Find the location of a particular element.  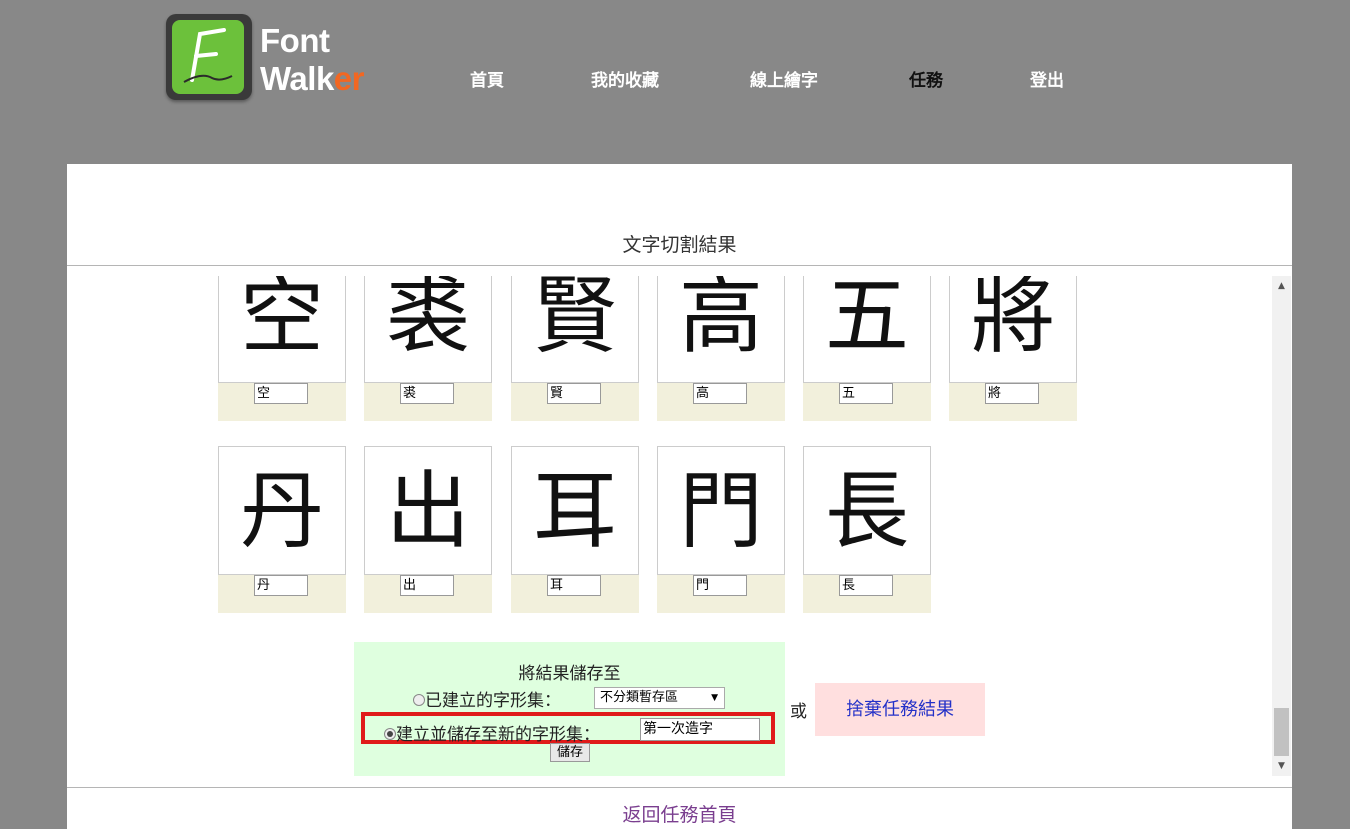

new-set-option: 建立並儲存至新的字形集： is located at coordinates (492, 732).